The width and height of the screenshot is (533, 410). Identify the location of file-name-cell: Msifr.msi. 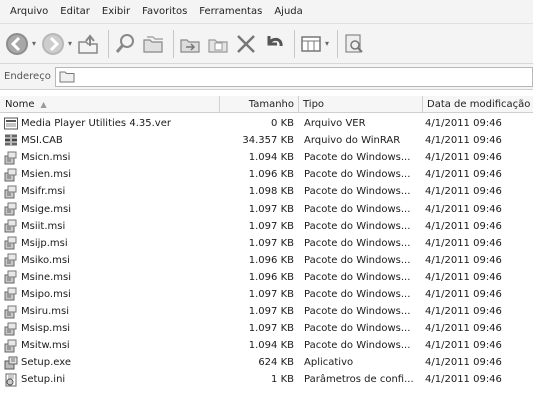
(110, 192).